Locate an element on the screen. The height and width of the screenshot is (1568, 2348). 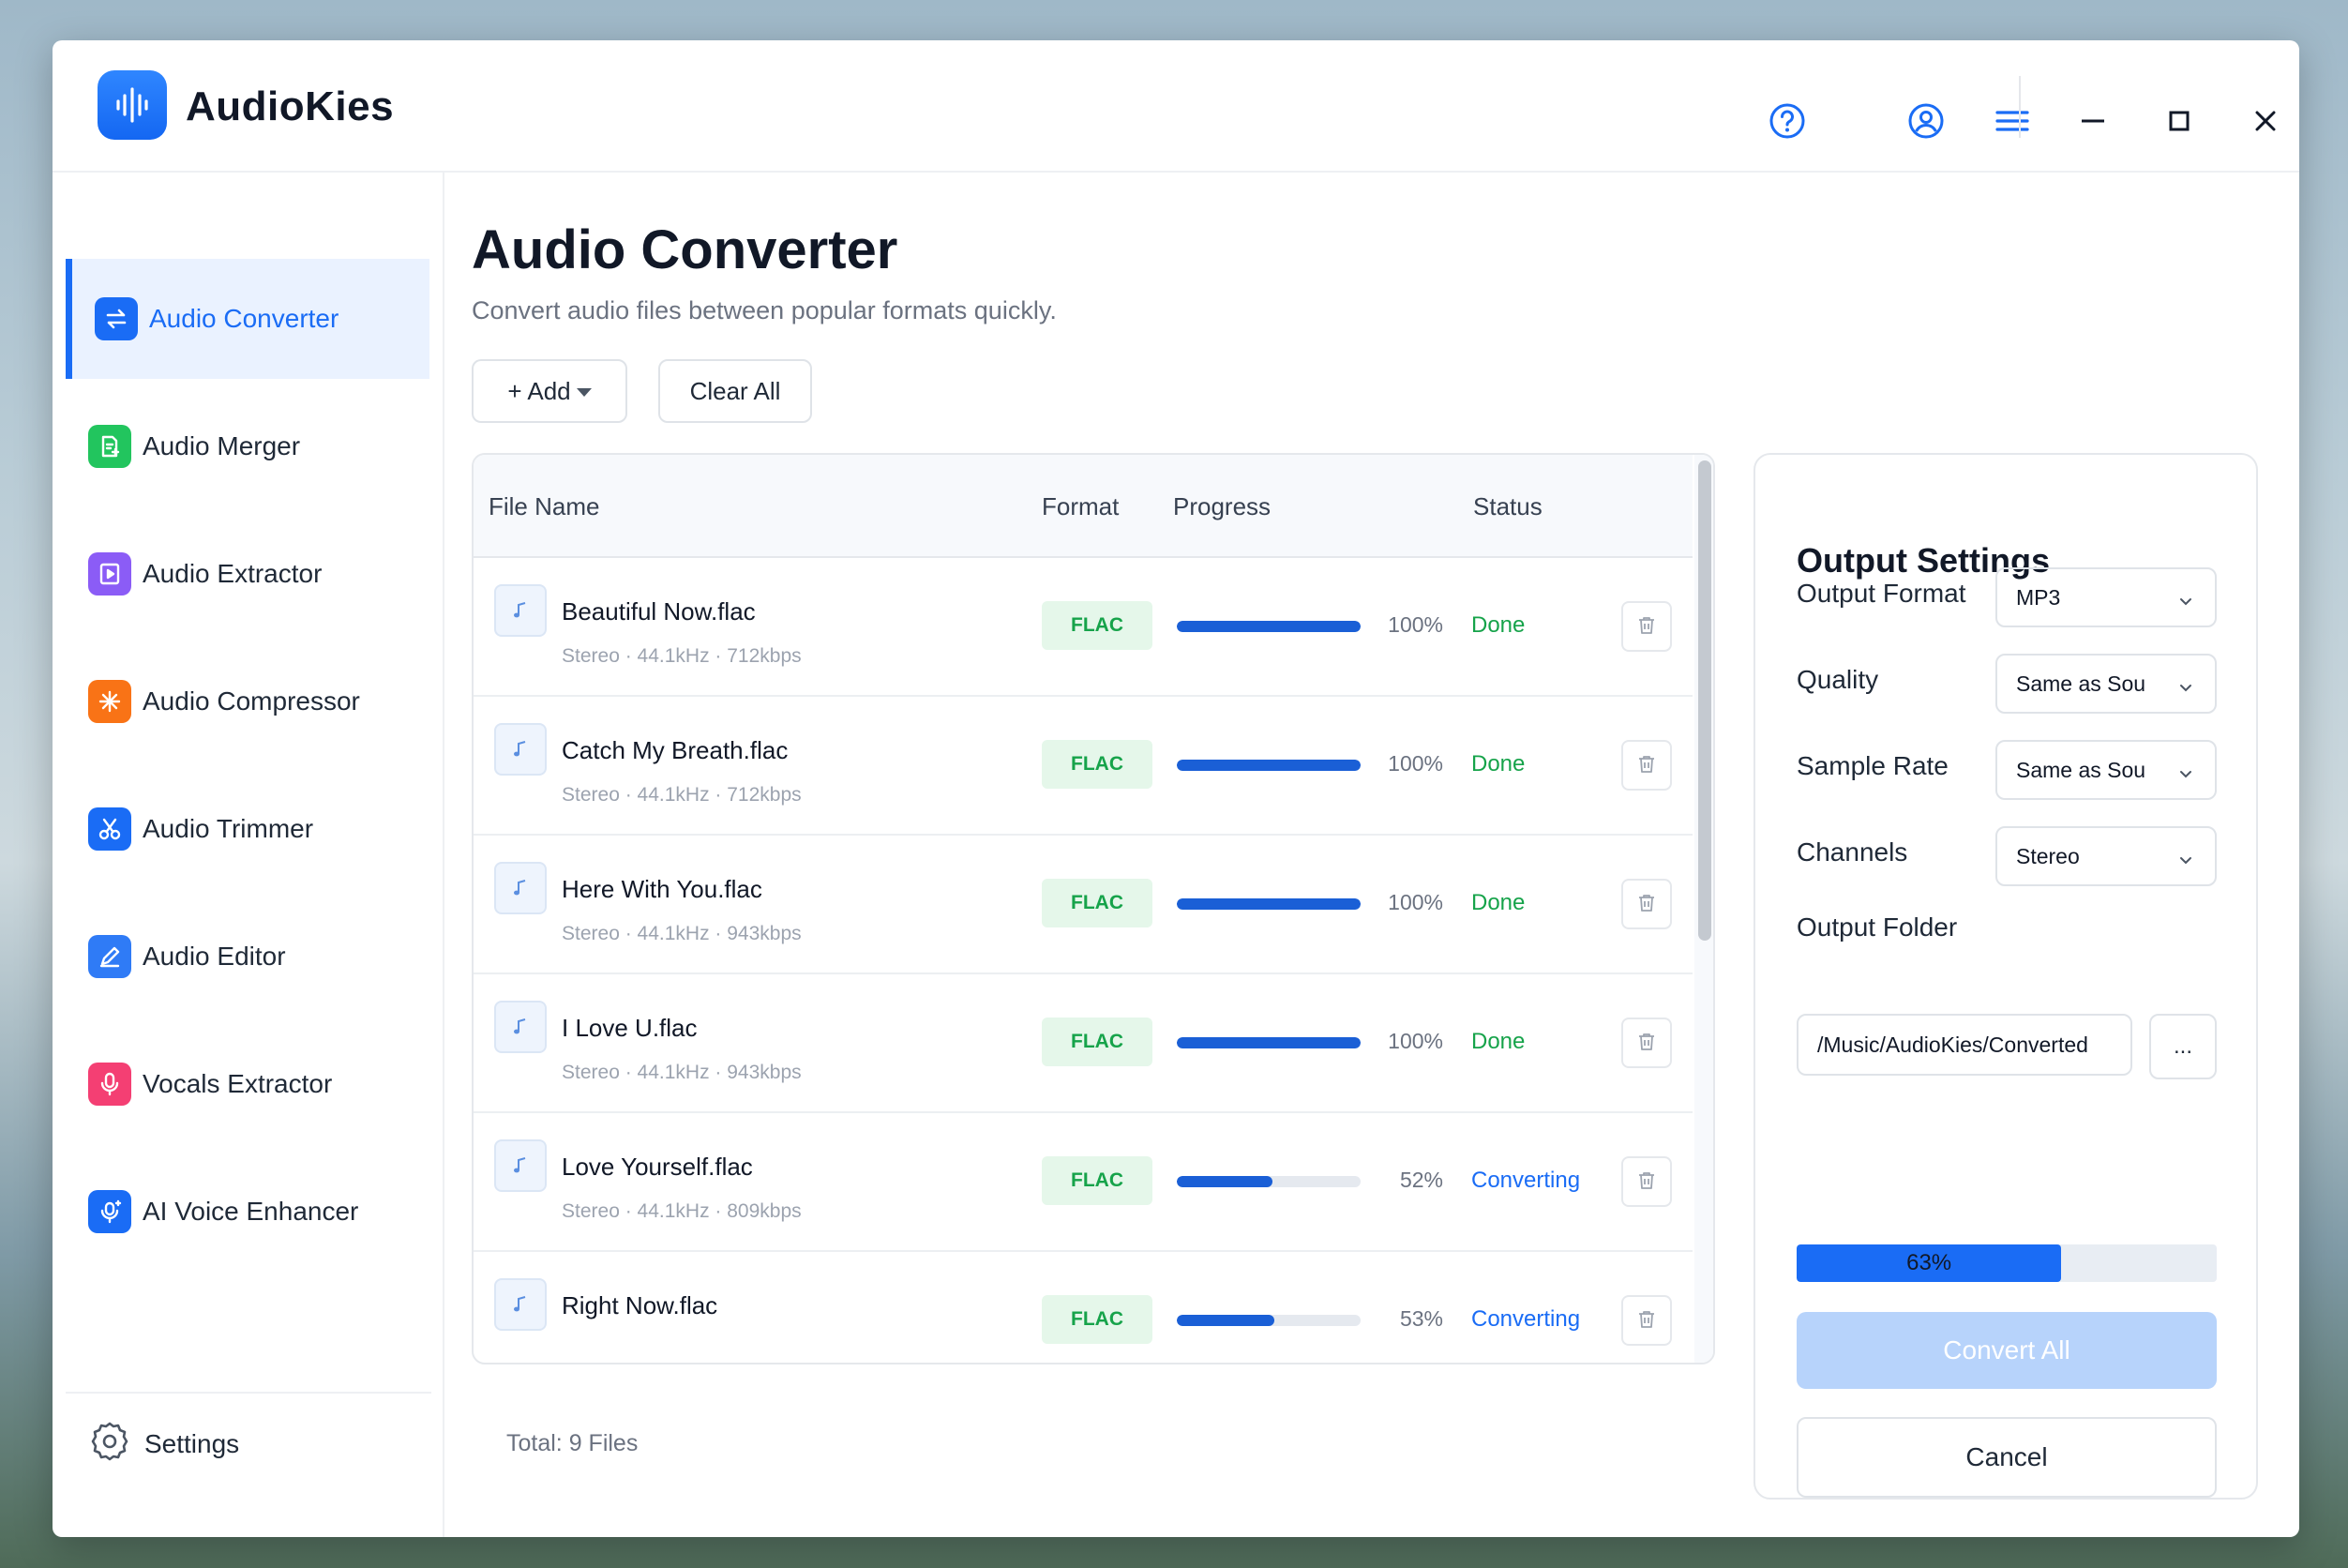
account-icon is located at coordinates (1926, 120).